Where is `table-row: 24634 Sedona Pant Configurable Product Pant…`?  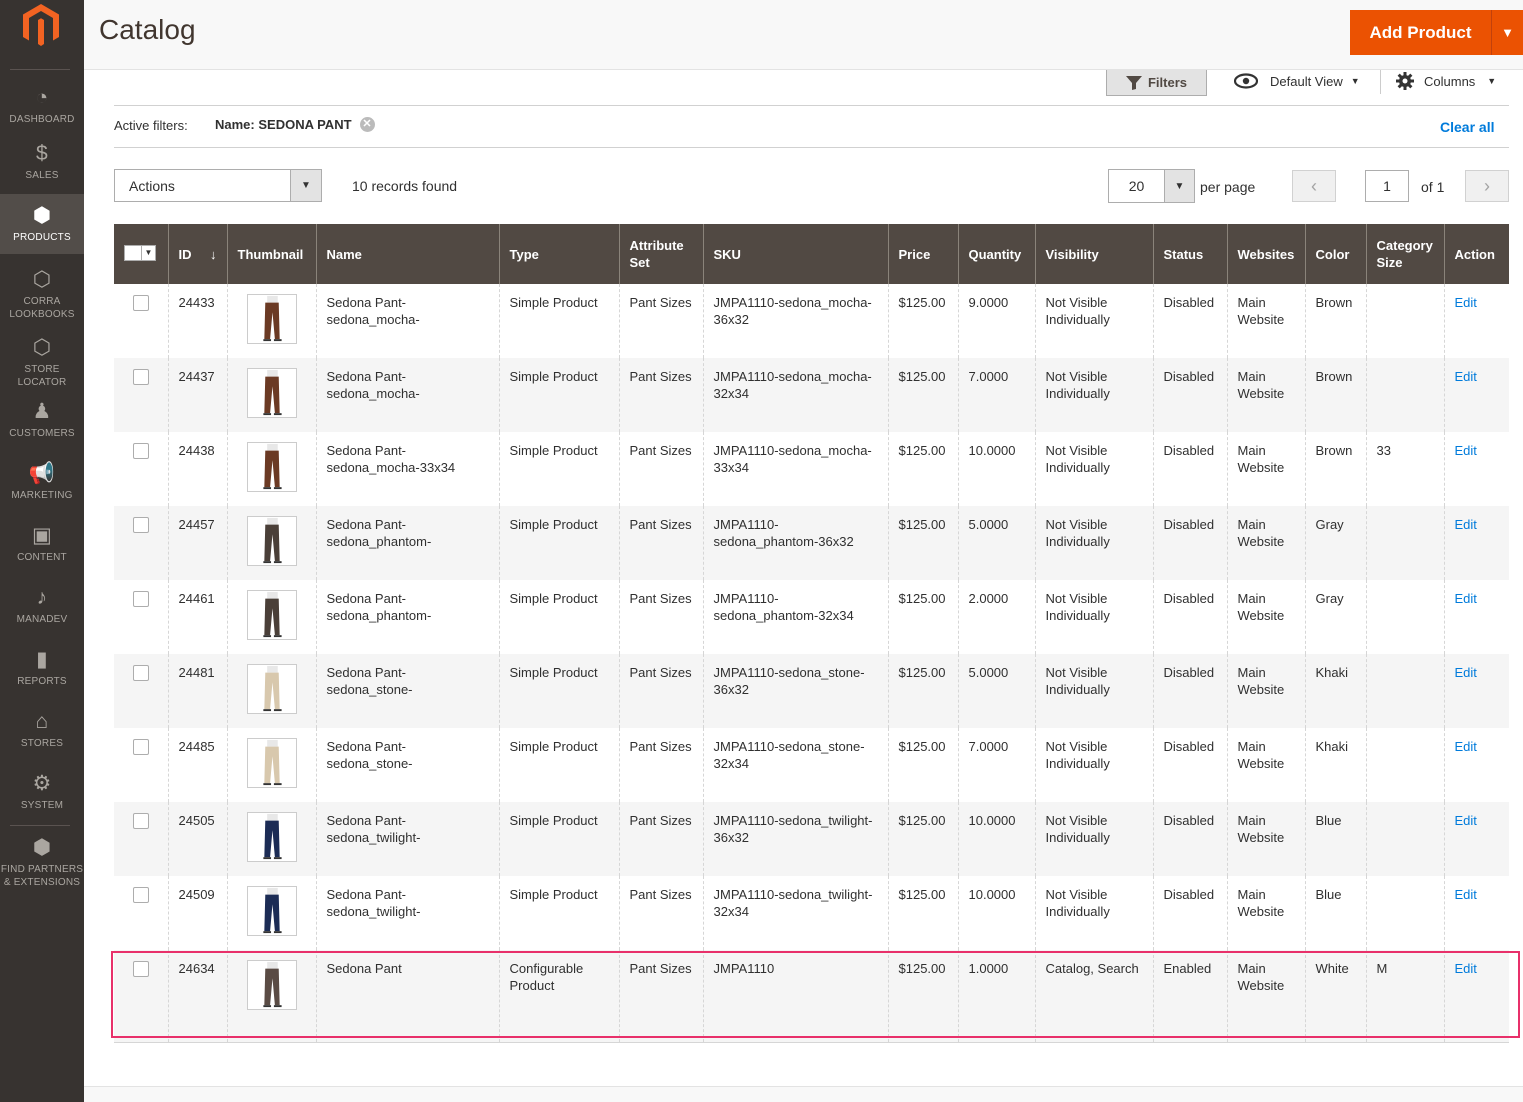
table-row: 24634 Sedona Pant Configurable Product Pant… is located at coordinates (811, 996).